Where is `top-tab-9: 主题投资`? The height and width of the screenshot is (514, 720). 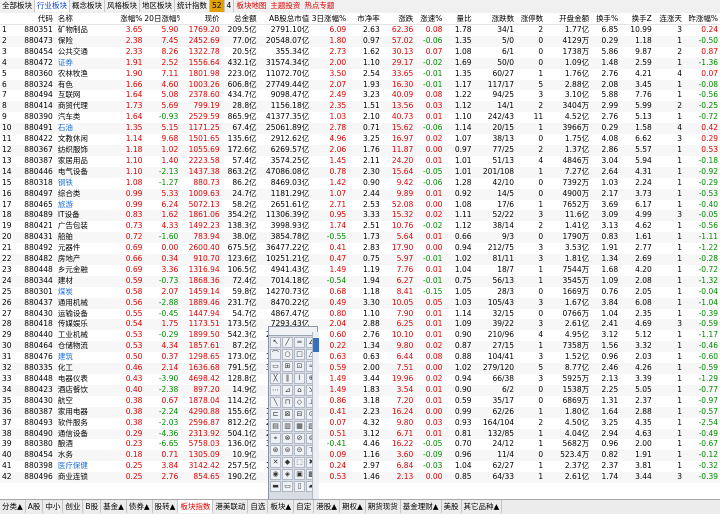 top-tab-9: 主题投资 is located at coordinates (285, 6).